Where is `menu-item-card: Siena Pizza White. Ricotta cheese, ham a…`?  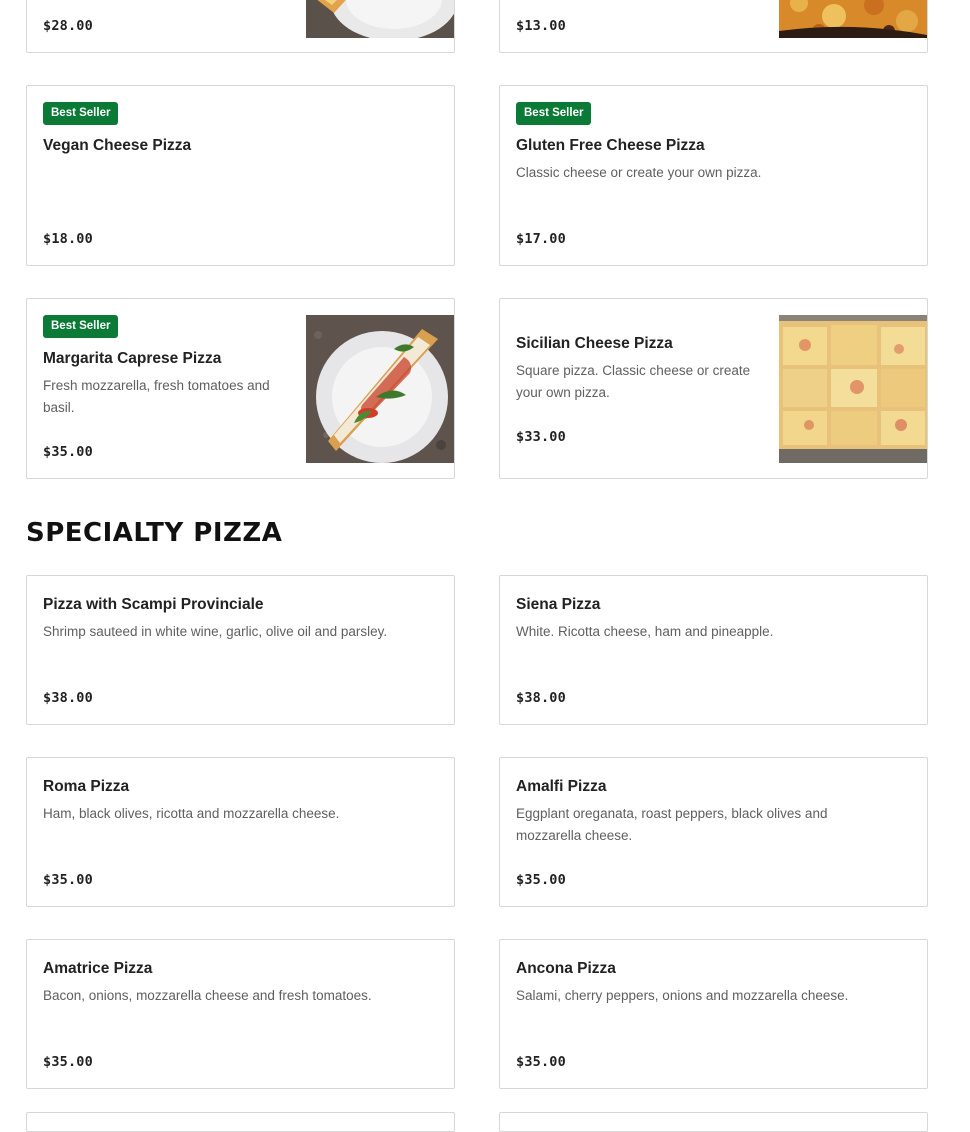
menu-item-card: Siena Pizza White. Ricotta cheese, ham a… is located at coordinates (713, 650).